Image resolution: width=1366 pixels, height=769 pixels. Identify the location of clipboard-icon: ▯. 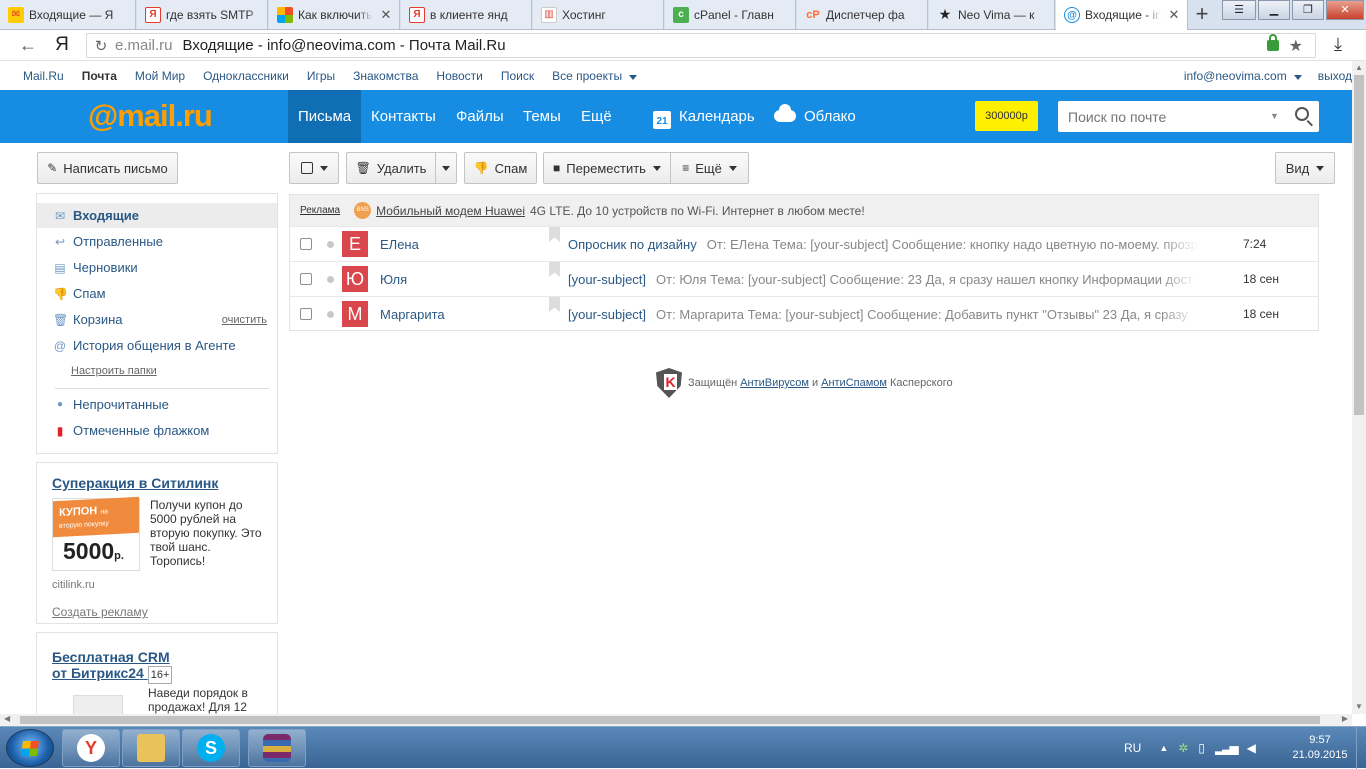
(1201, 748).